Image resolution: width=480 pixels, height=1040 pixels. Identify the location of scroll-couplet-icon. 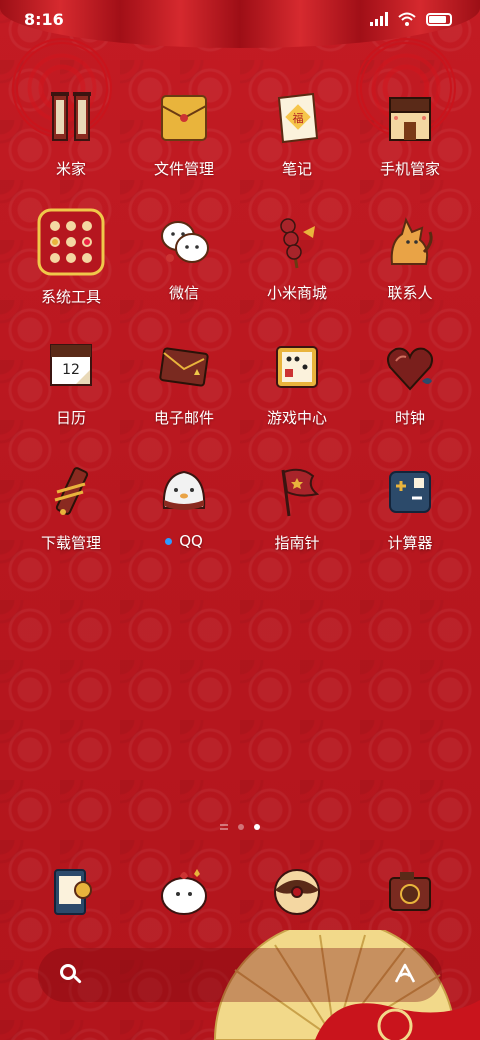
(71, 118).